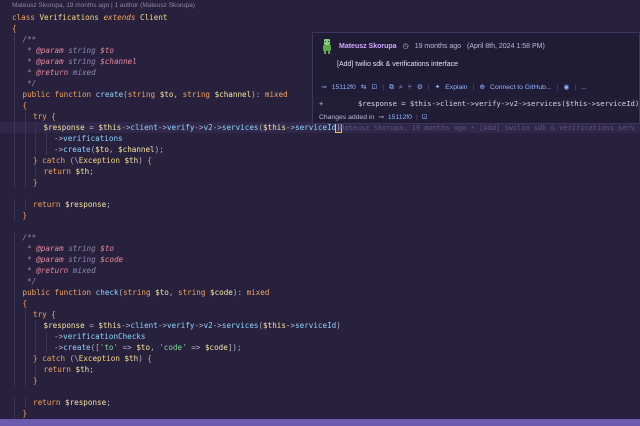 This screenshot has height=426, width=640. What do you see at coordinates (320, 138) in the screenshot?
I see `code-line: ->verifications` at bounding box center [320, 138].